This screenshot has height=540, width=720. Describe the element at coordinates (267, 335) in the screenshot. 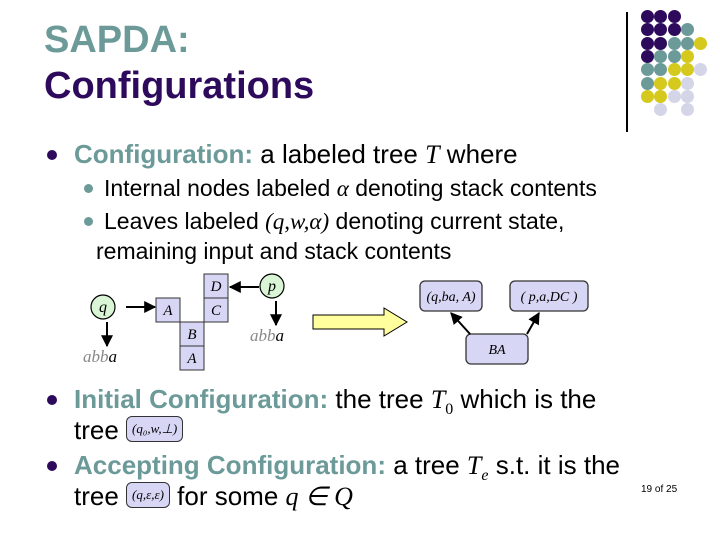

I see `state-p-input: abba` at that location.